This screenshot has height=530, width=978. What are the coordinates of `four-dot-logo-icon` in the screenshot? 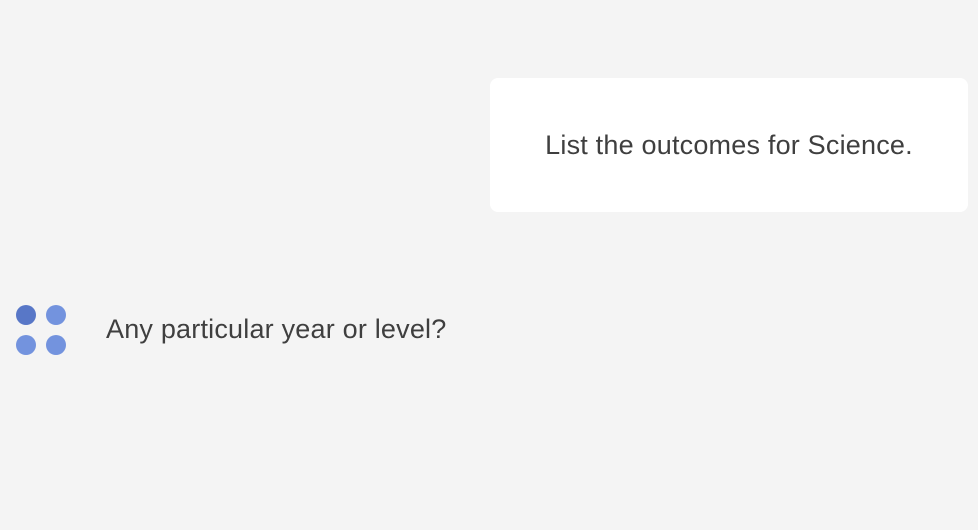 It's located at (41, 329).